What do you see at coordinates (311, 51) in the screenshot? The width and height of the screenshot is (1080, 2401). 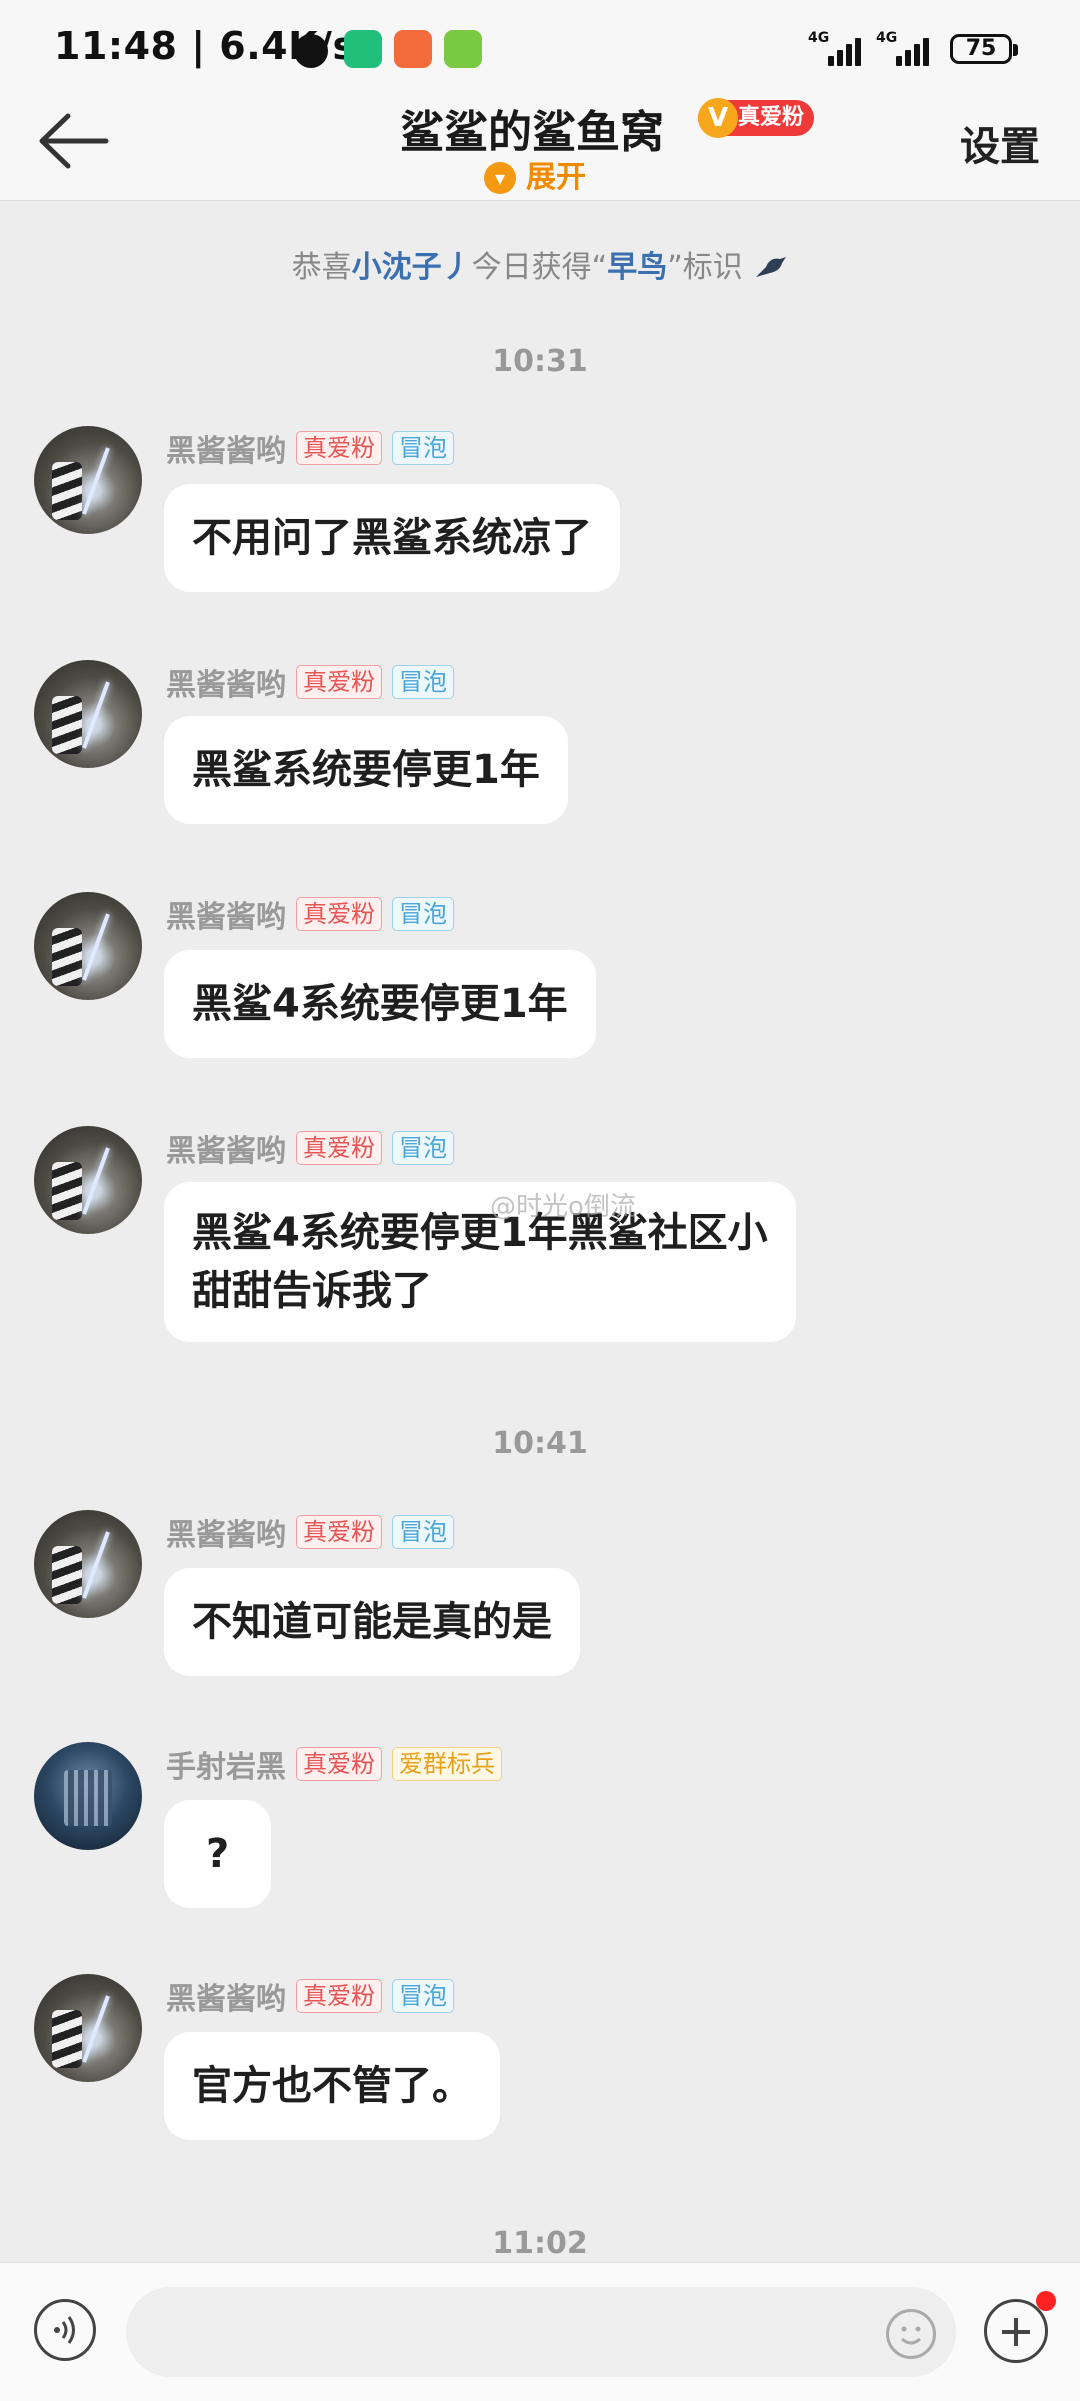 I see `alarm-icon` at bounding box center [311, 51].